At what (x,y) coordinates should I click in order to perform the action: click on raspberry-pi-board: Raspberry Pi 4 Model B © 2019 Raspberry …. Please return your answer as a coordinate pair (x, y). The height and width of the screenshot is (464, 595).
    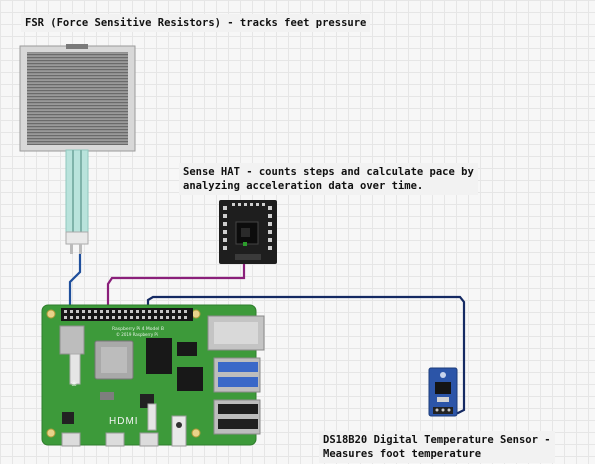
    Looking at the image, I should click on (153, 375).